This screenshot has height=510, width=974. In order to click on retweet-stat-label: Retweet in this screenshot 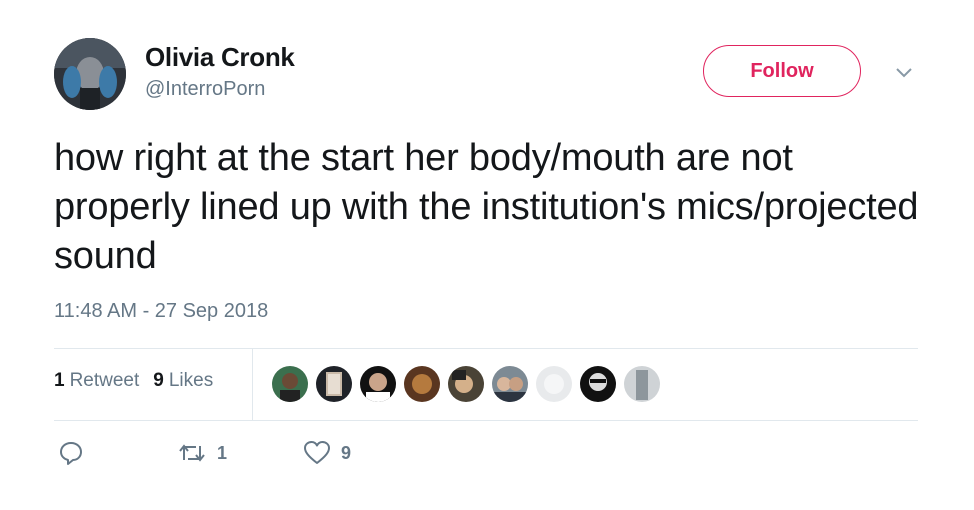, I will do `click(104, 380)`.